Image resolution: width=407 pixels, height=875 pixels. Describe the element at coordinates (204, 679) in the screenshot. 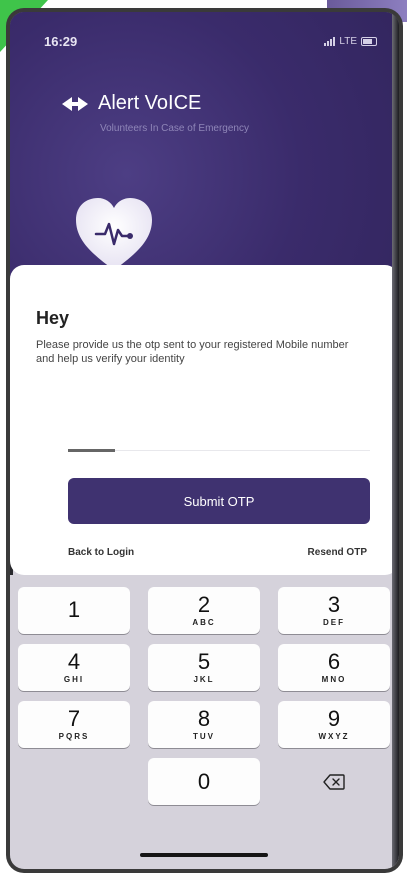

I see `key-letters: JKL` at that location.